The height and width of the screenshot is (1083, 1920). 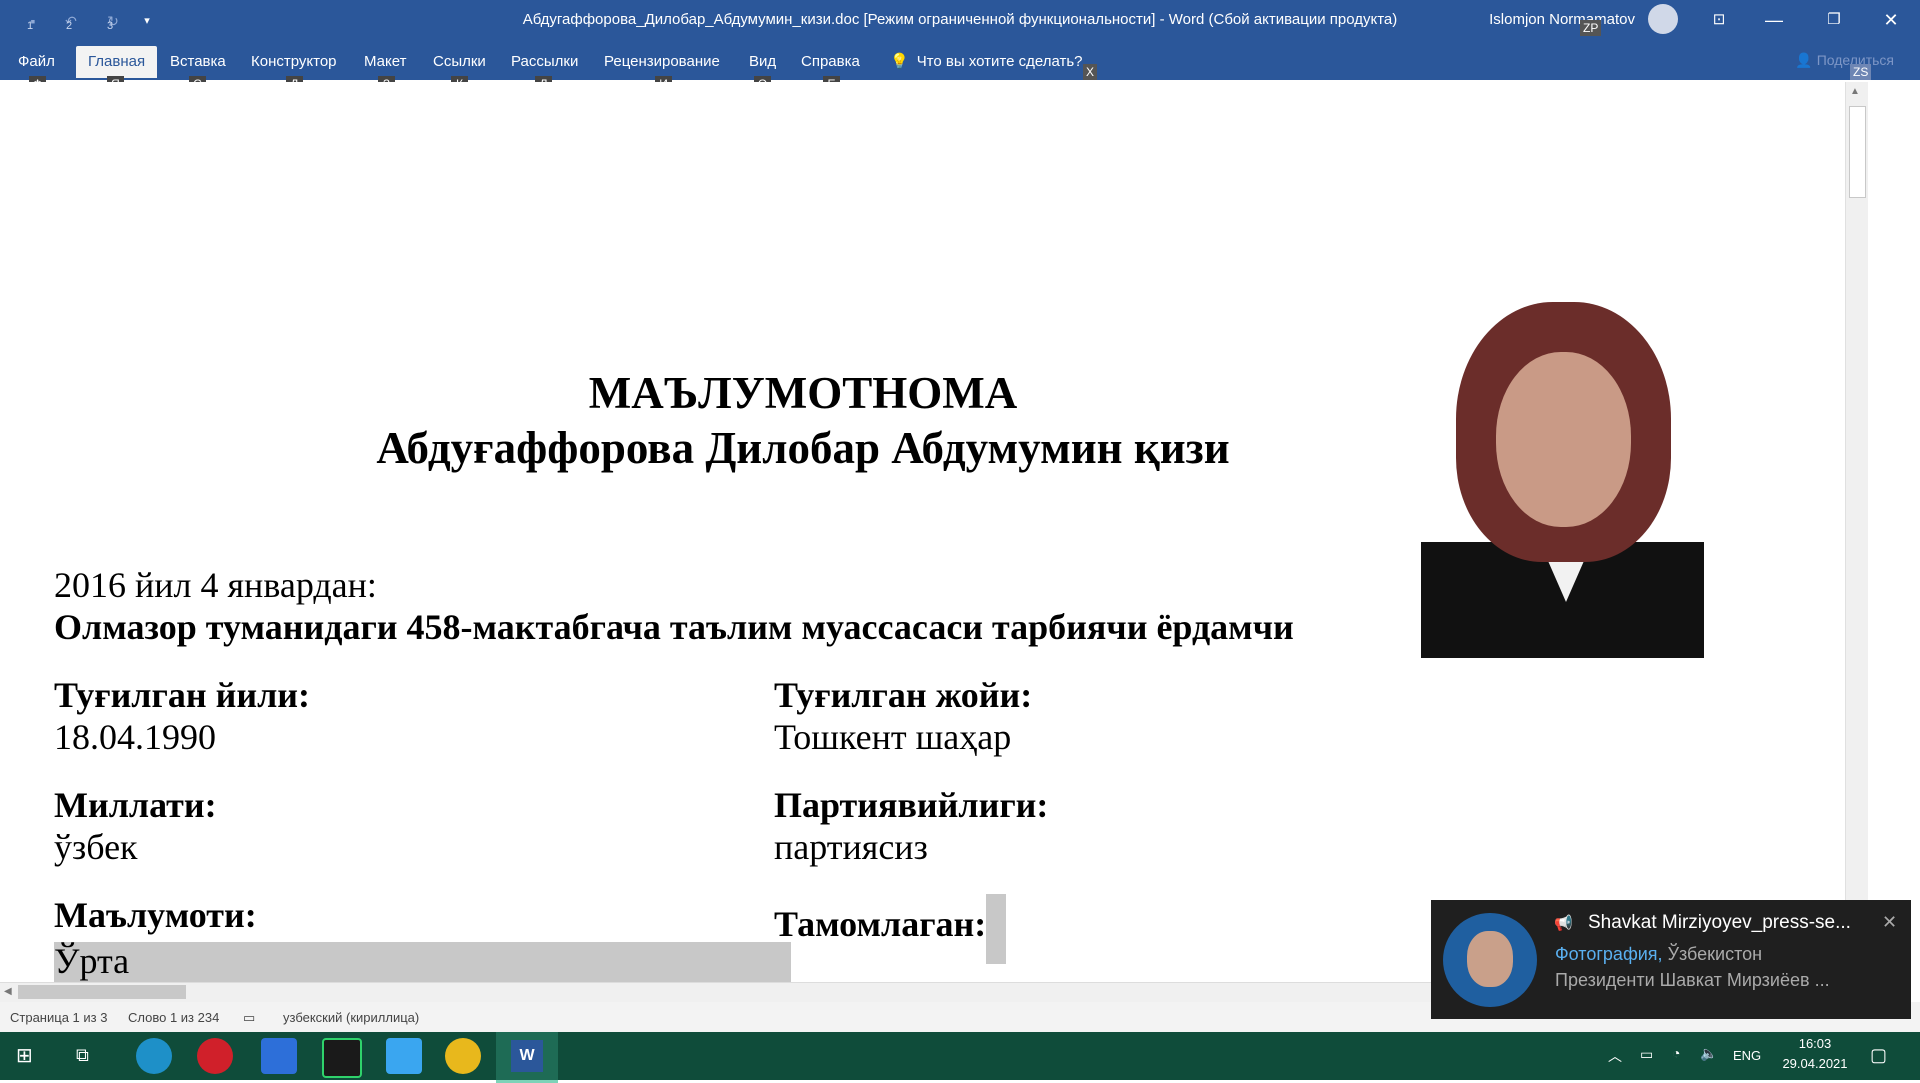 What do you see at coordinates (155, 915) in the screenshot?
I see `education-label: Маълумоти:` at bounding box center [155, 915].